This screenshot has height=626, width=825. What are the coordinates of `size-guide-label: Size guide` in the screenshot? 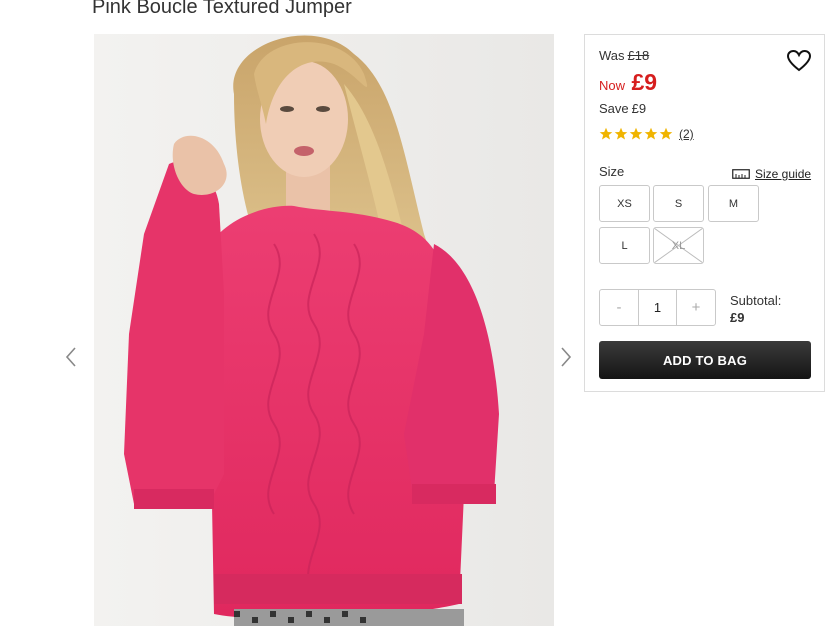 It's located at (783, 174).